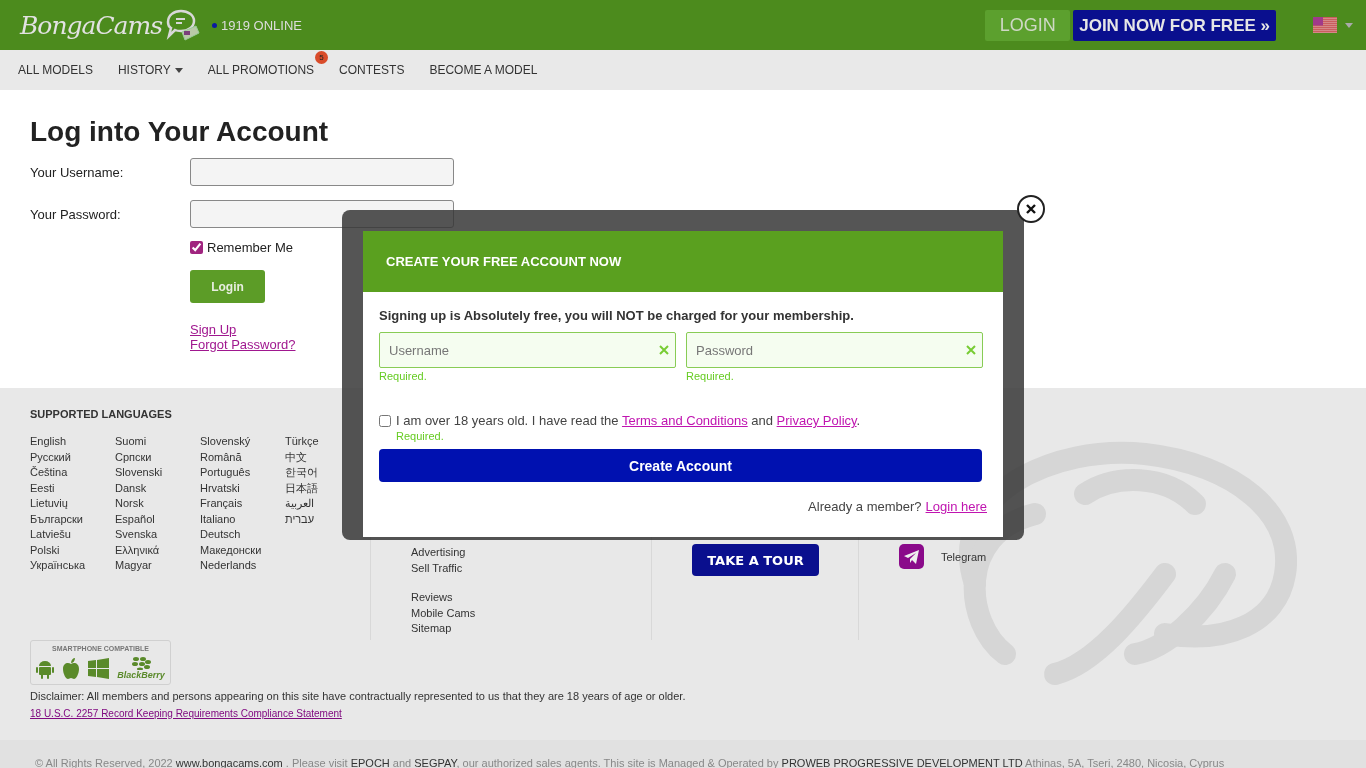 The image size is (1366, 768). I want to click on language-link: Slovenský, so click(242, 442).